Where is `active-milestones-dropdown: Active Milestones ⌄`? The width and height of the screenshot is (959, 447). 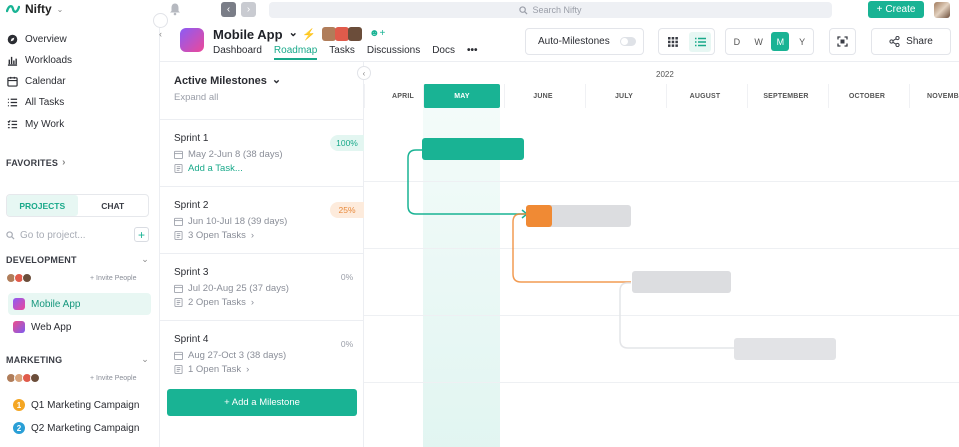
active-milestones-dropdown: Active Milestones ⌄ is located at coordinates (227, 81).